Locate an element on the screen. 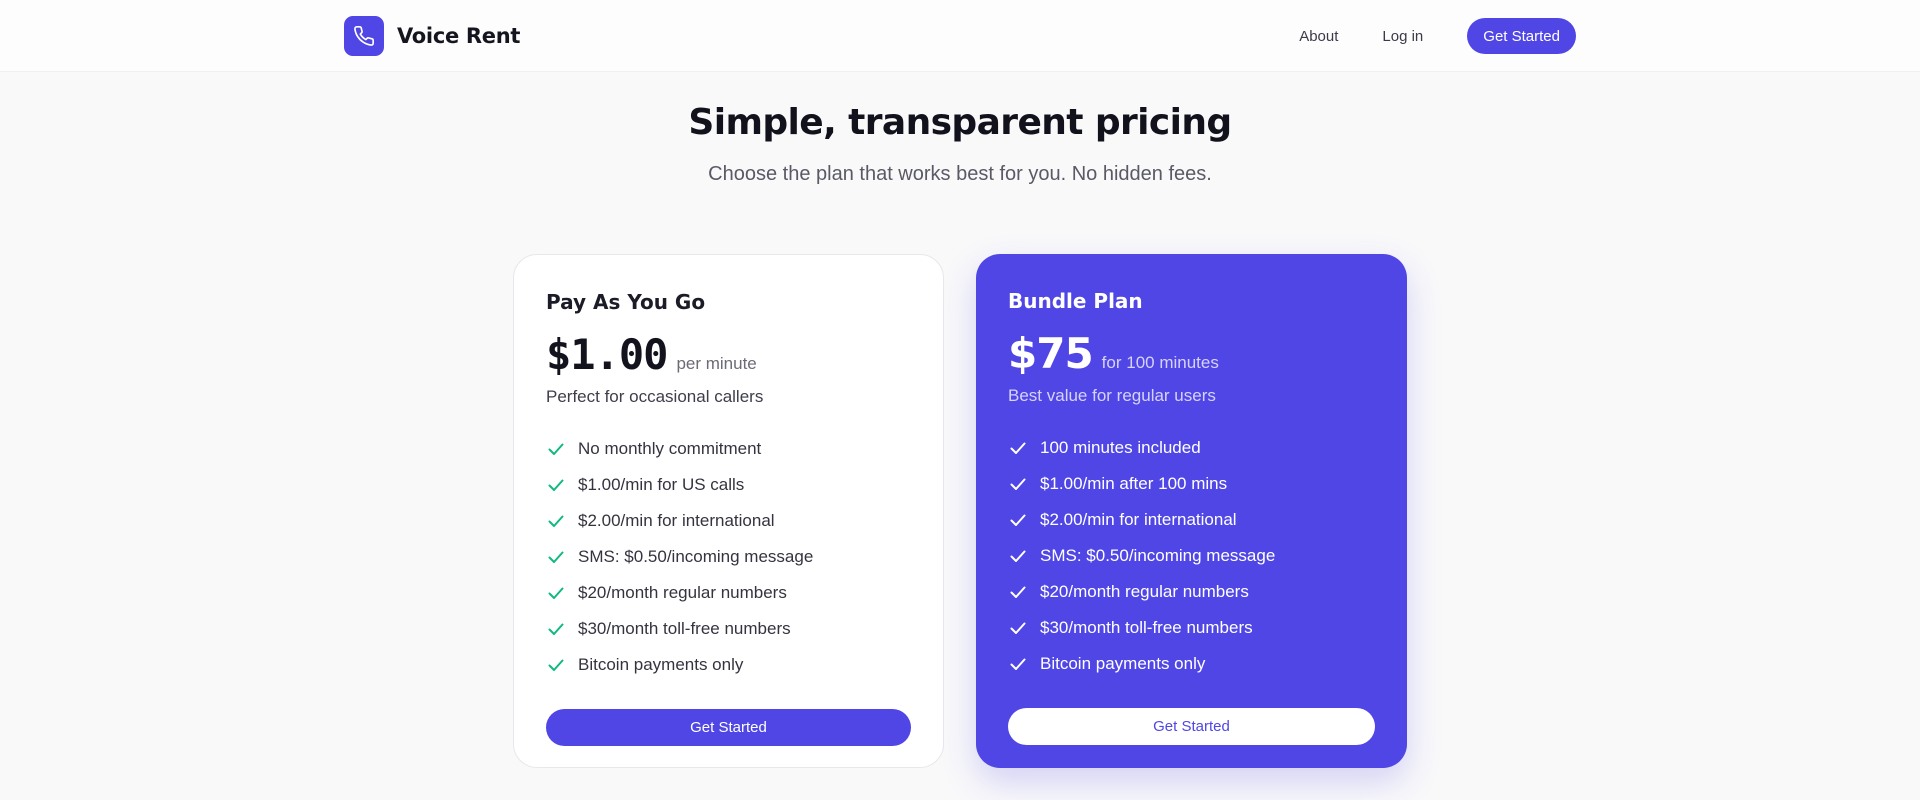 The height and width of the screenshot is (800, 1920). plan-price-unit: for 100 minutes is located at coordinates (1160, 362).